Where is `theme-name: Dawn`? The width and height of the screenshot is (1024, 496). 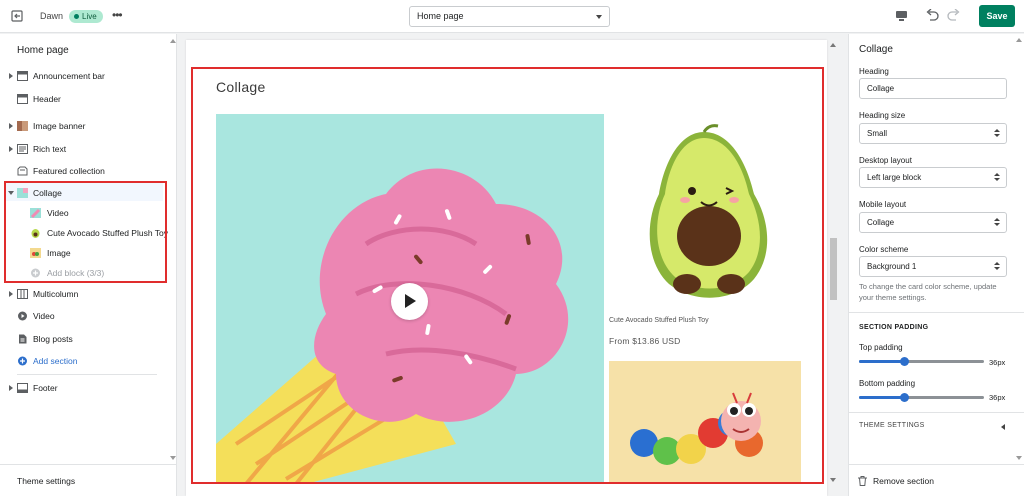
theme-name: Dawn is located at coordinates (52, 16).